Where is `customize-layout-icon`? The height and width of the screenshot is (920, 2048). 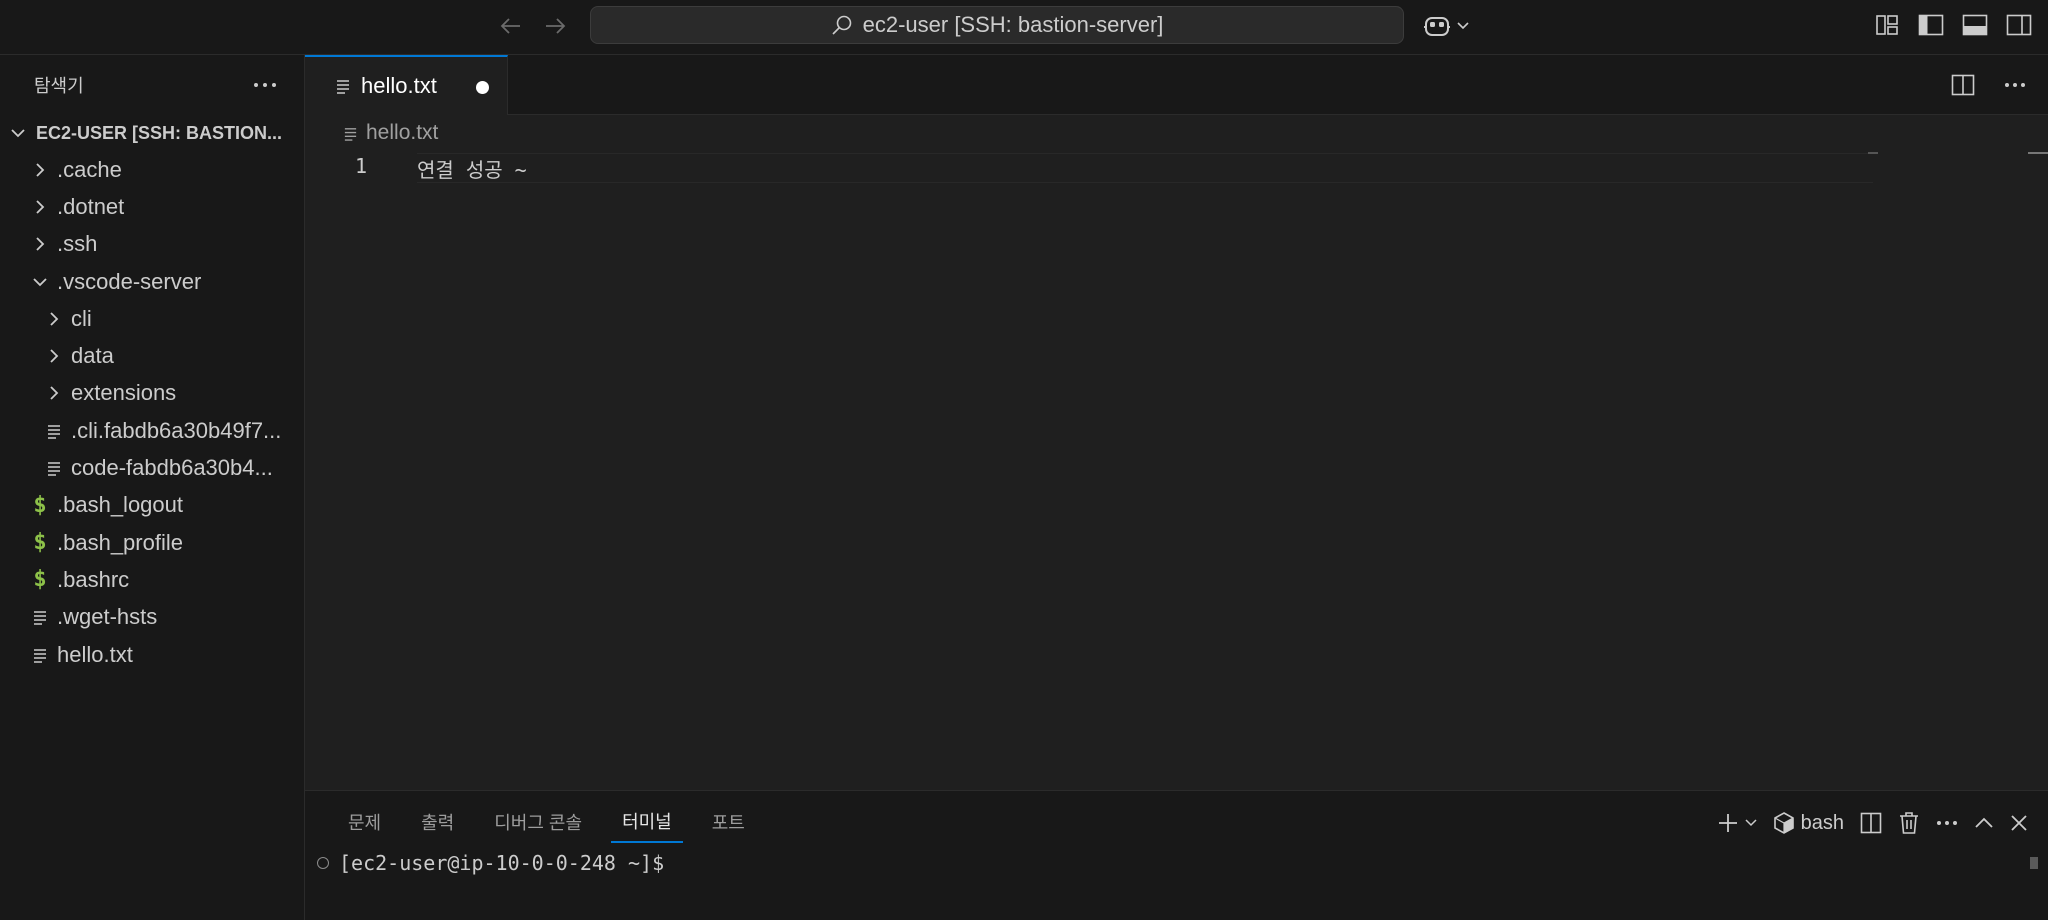 customize-layout-icon is located at coordinates (1887, 25).